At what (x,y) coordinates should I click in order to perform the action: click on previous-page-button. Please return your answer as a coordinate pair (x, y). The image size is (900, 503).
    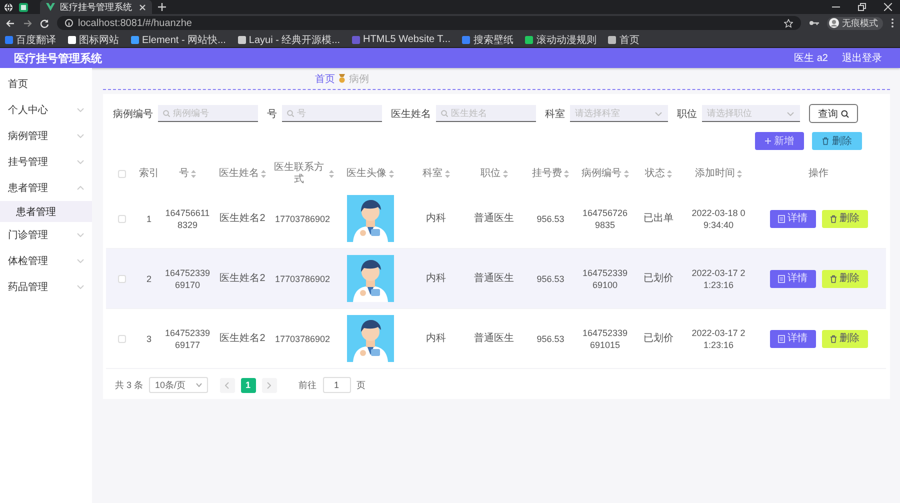
    Looking at the image, I should click on (227, 385).